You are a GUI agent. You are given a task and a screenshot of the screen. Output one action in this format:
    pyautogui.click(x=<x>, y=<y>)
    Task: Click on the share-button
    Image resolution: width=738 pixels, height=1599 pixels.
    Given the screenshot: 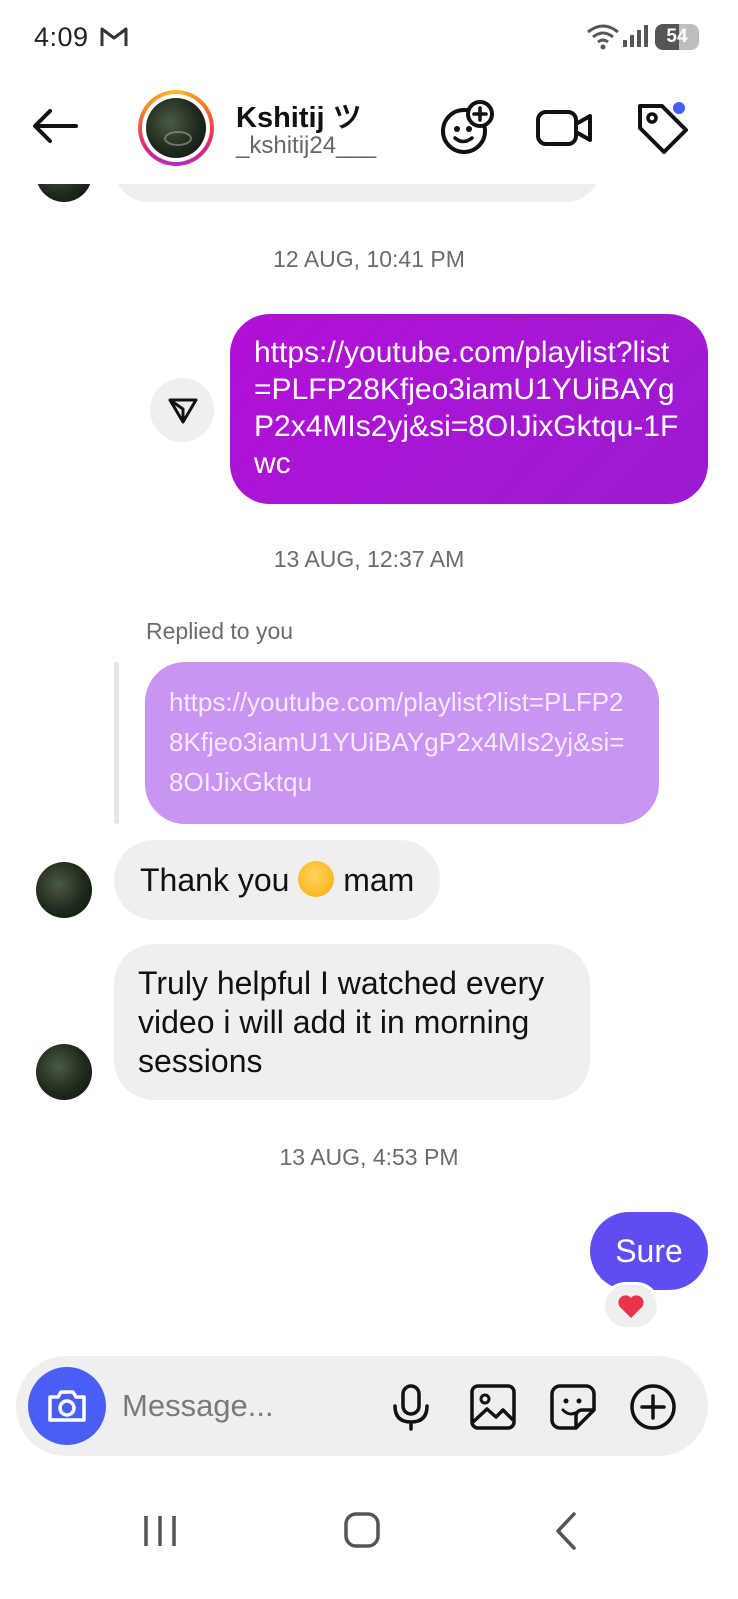 What is the action you would take?
    pyautogui.click(x=182, y=410)
    